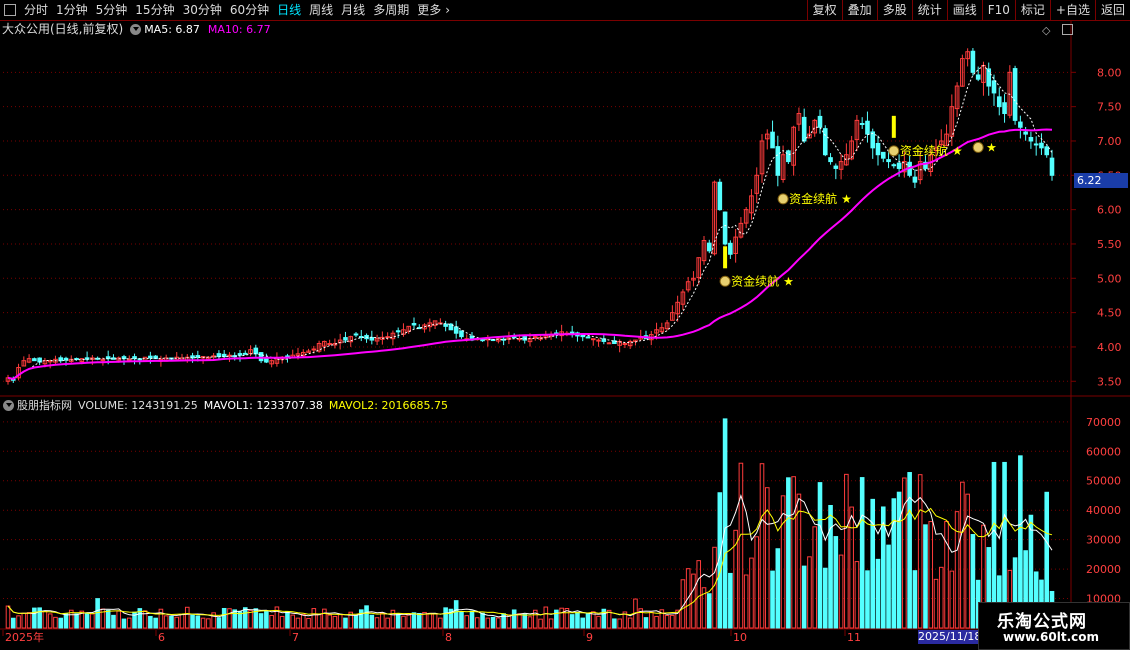 Image resolution: width=1130 pixels, height=650 pixels. Describe the element at coordinates (136, 29) in the screenshot. I see `dropdown-circle-icon` at that location.